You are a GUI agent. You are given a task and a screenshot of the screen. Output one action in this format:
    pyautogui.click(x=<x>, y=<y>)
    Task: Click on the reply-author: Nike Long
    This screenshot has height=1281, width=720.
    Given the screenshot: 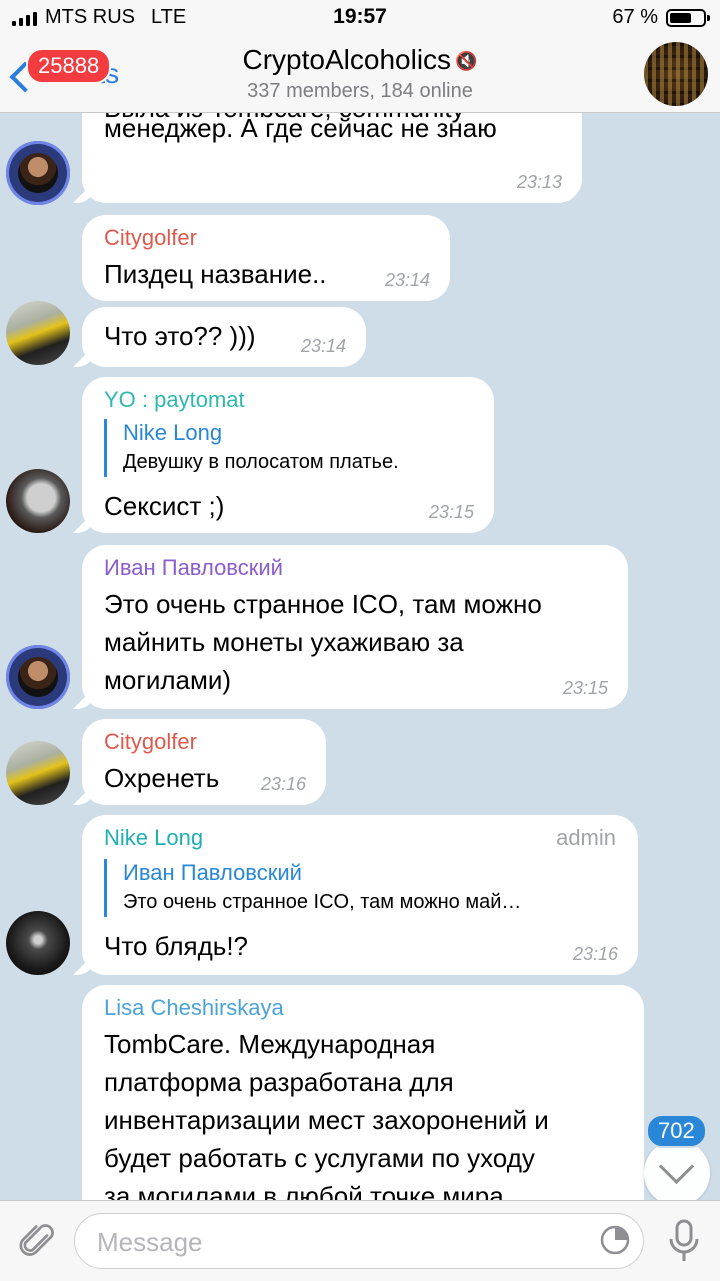 What is the action you would take?
    pyautogui.click(x=173, y=432)
    